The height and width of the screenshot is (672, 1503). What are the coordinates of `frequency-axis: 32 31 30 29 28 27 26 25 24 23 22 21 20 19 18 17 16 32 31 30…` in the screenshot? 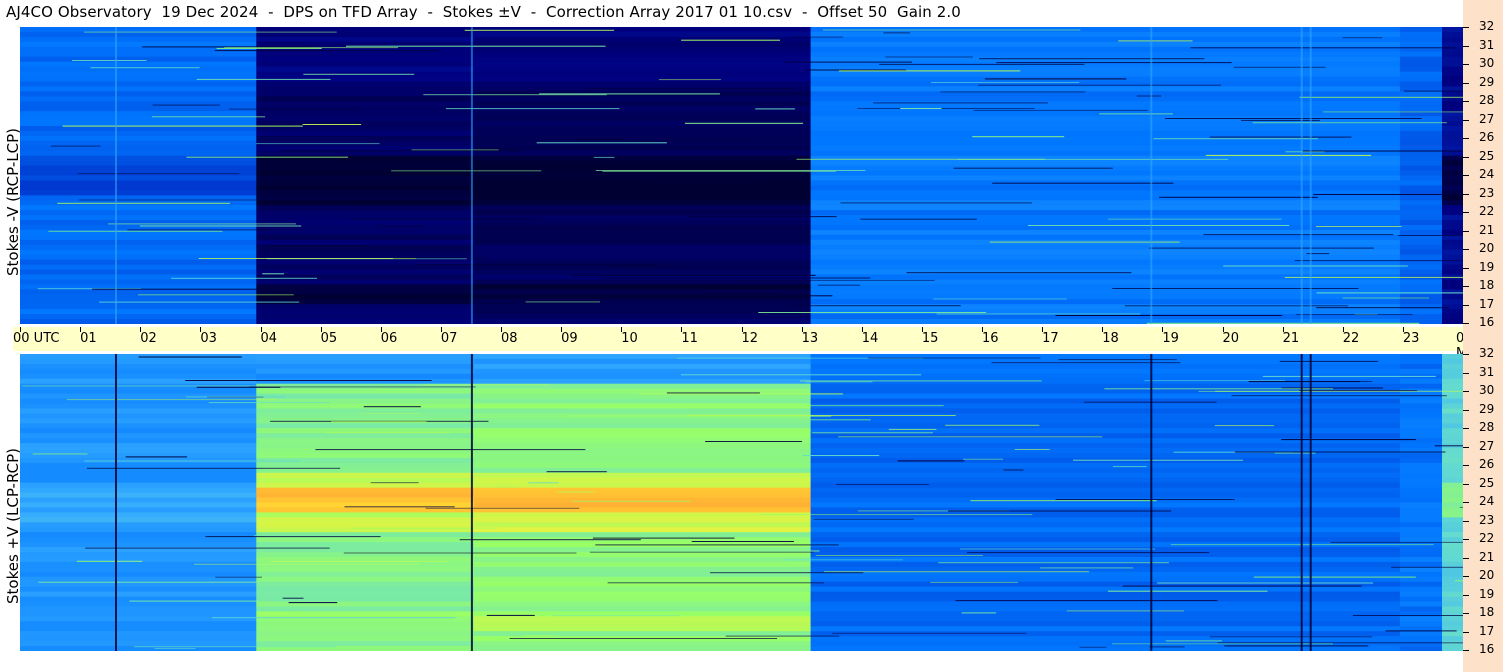 It's located at (1483, 336).